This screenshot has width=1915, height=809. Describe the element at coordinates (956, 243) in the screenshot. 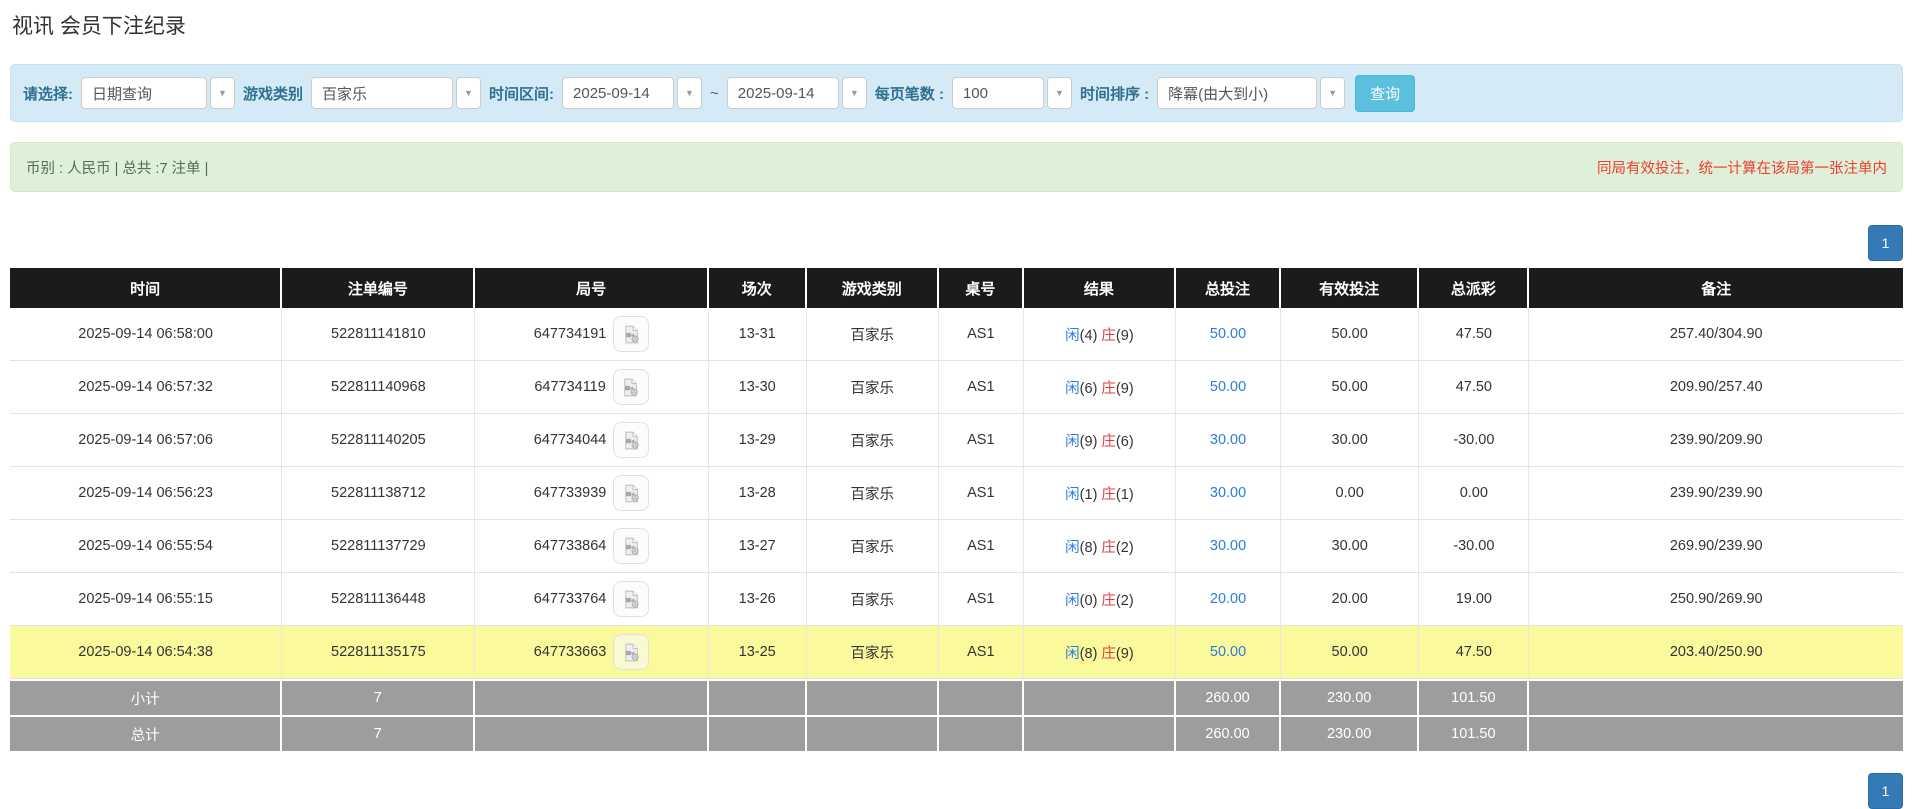

I see `pagination-top: 1` at that location.